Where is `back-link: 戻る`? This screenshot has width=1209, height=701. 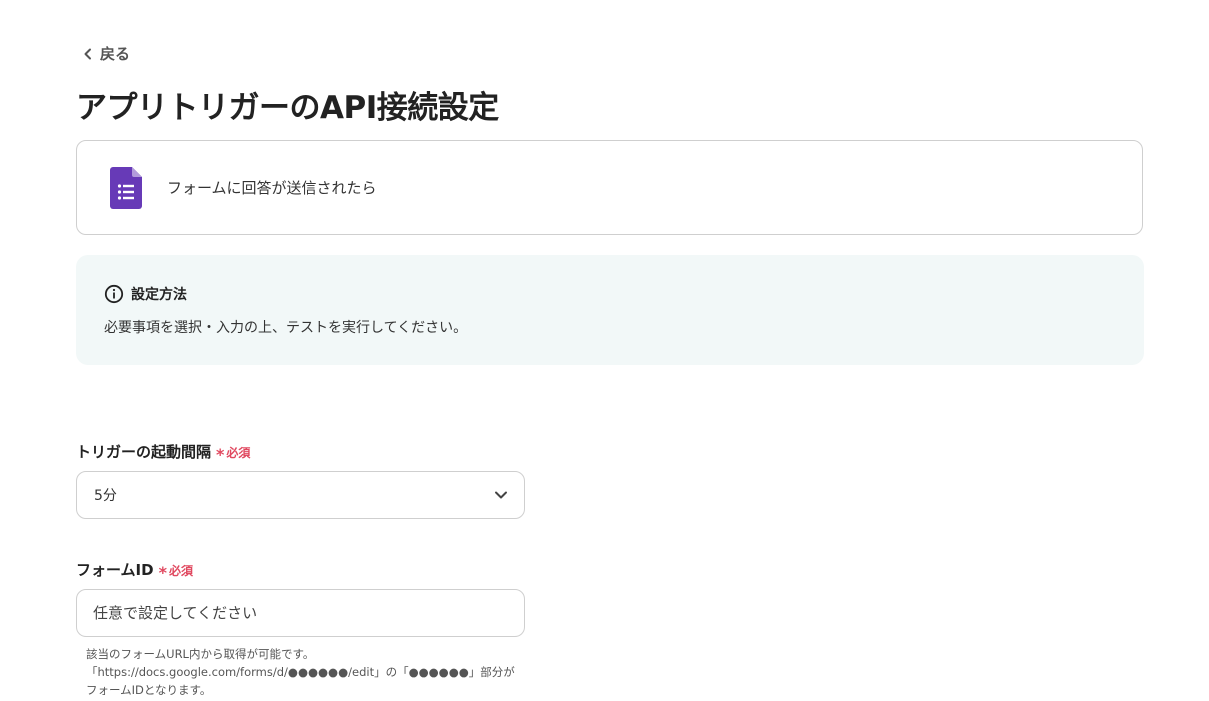
back-link: 戻る is located at coordinates (106, 53).